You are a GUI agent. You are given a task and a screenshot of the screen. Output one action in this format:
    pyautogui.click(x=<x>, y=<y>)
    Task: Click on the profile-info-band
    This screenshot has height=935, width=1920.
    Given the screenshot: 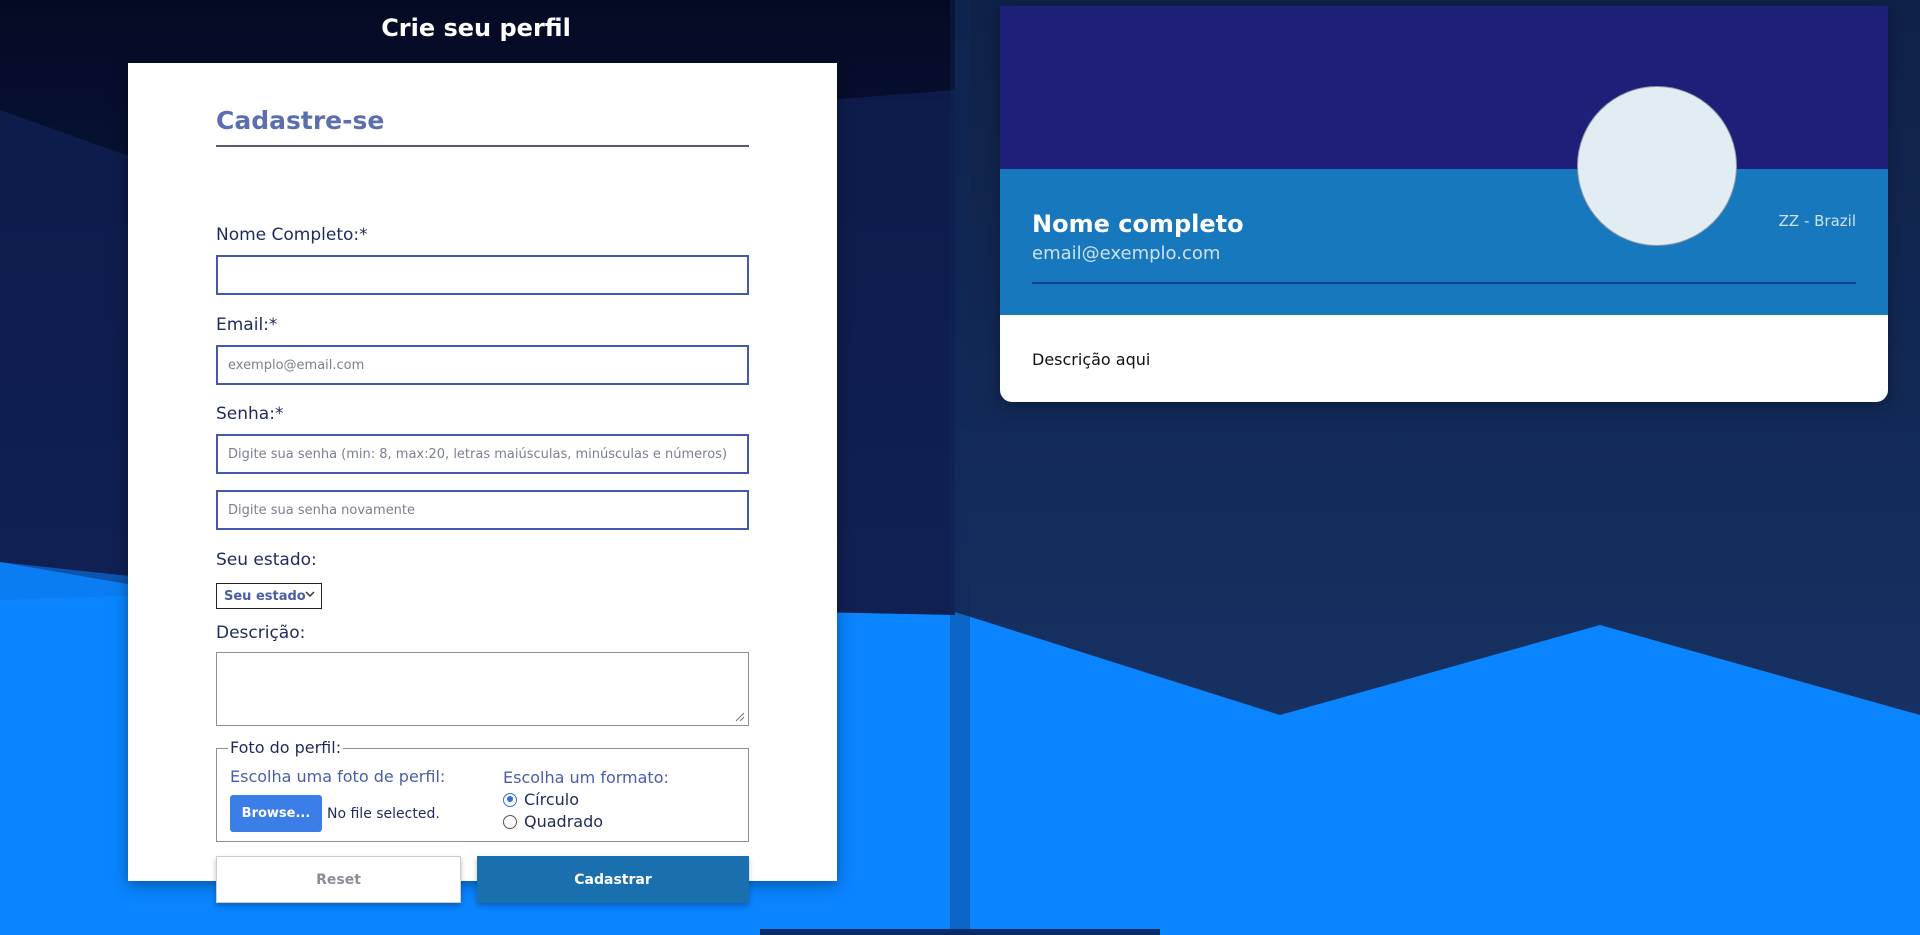 What is the action you would take?
    pyautogui.click(x=1444, y=242)
    